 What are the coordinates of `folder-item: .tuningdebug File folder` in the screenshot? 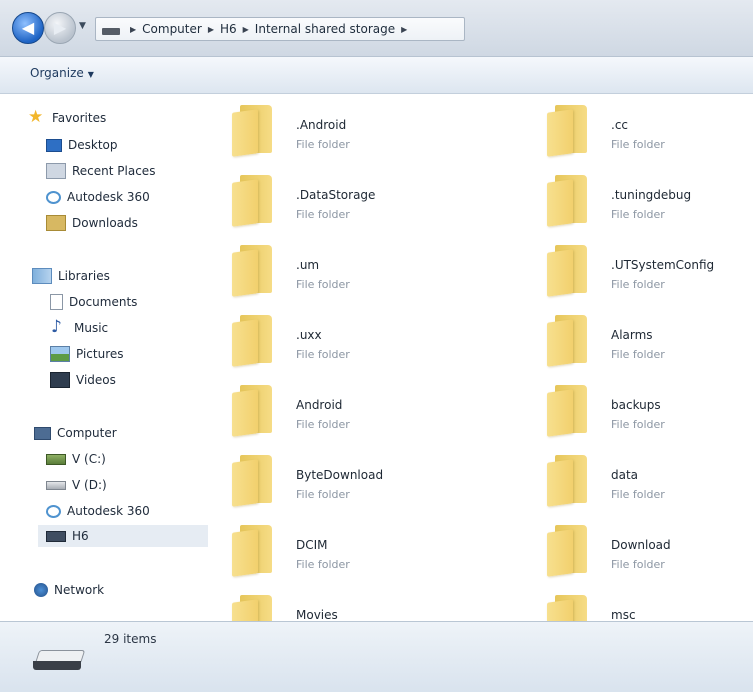 It's located at (639, 197).